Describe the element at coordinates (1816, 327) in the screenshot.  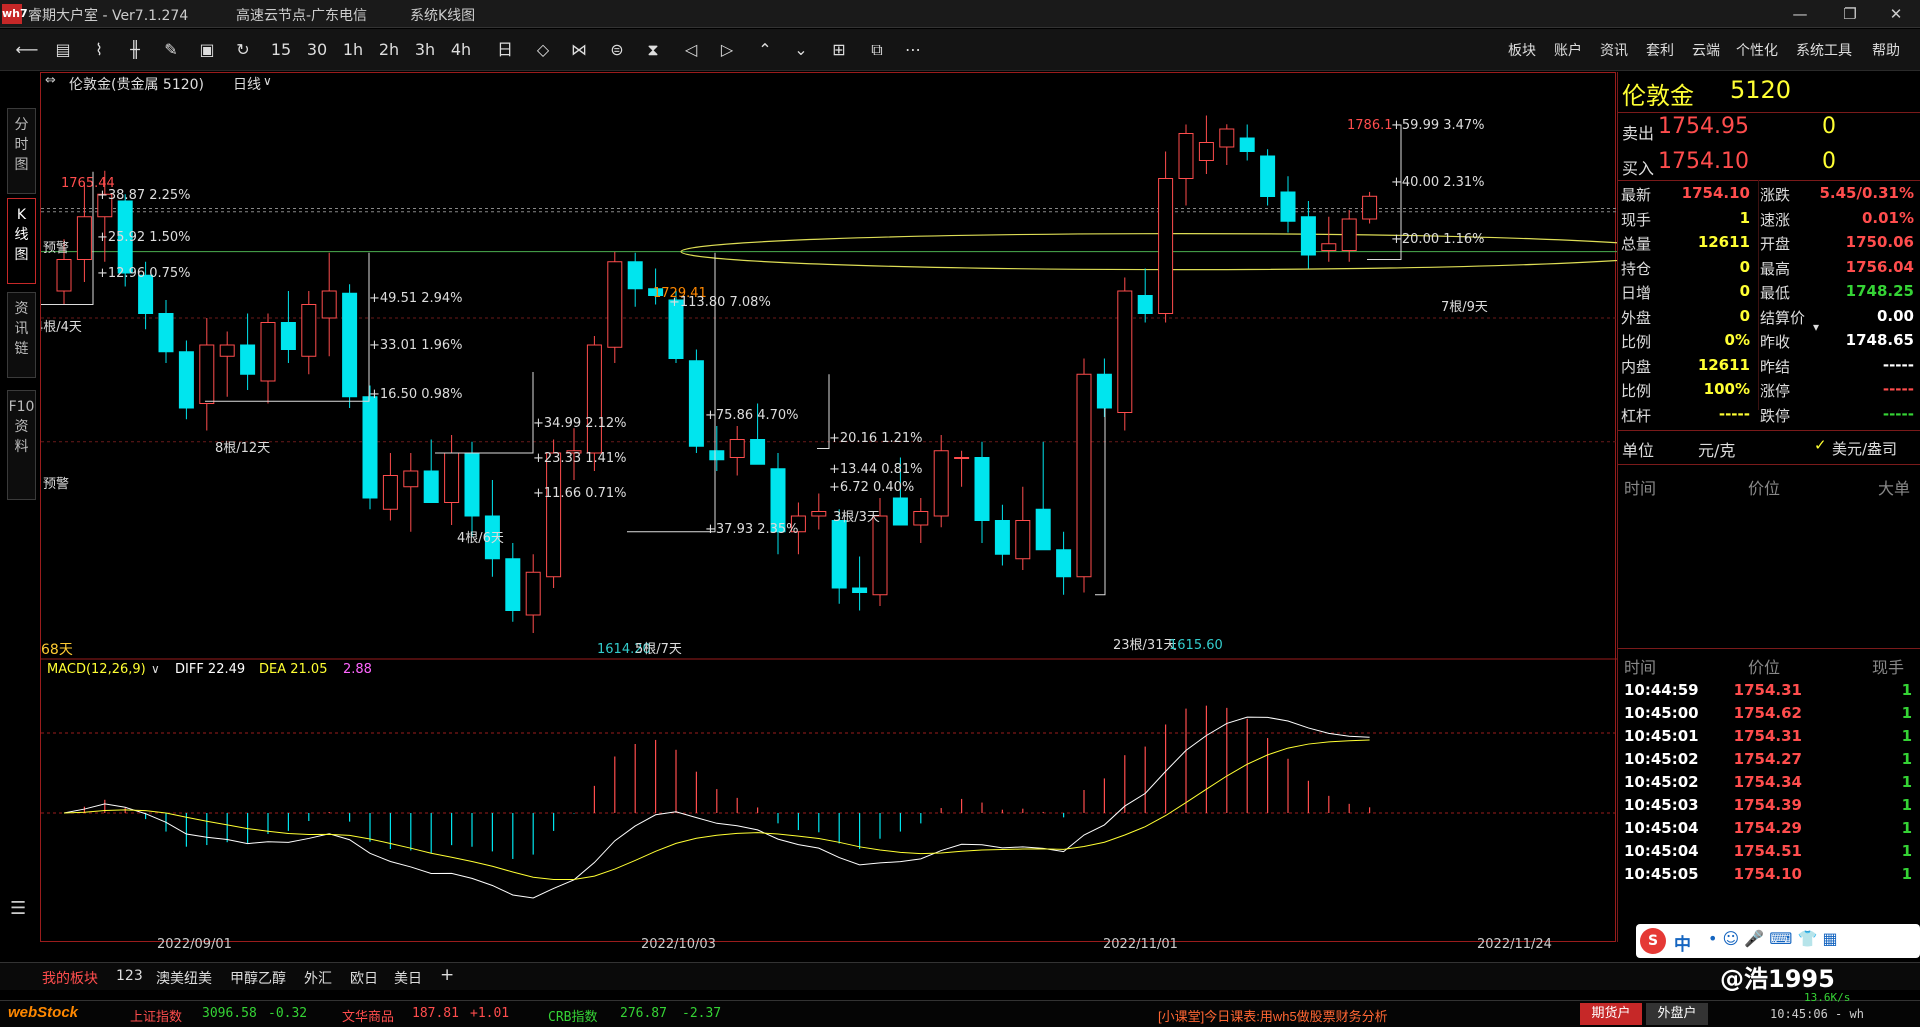
I see `settle-chevron-down-icon: ▾` at that location.